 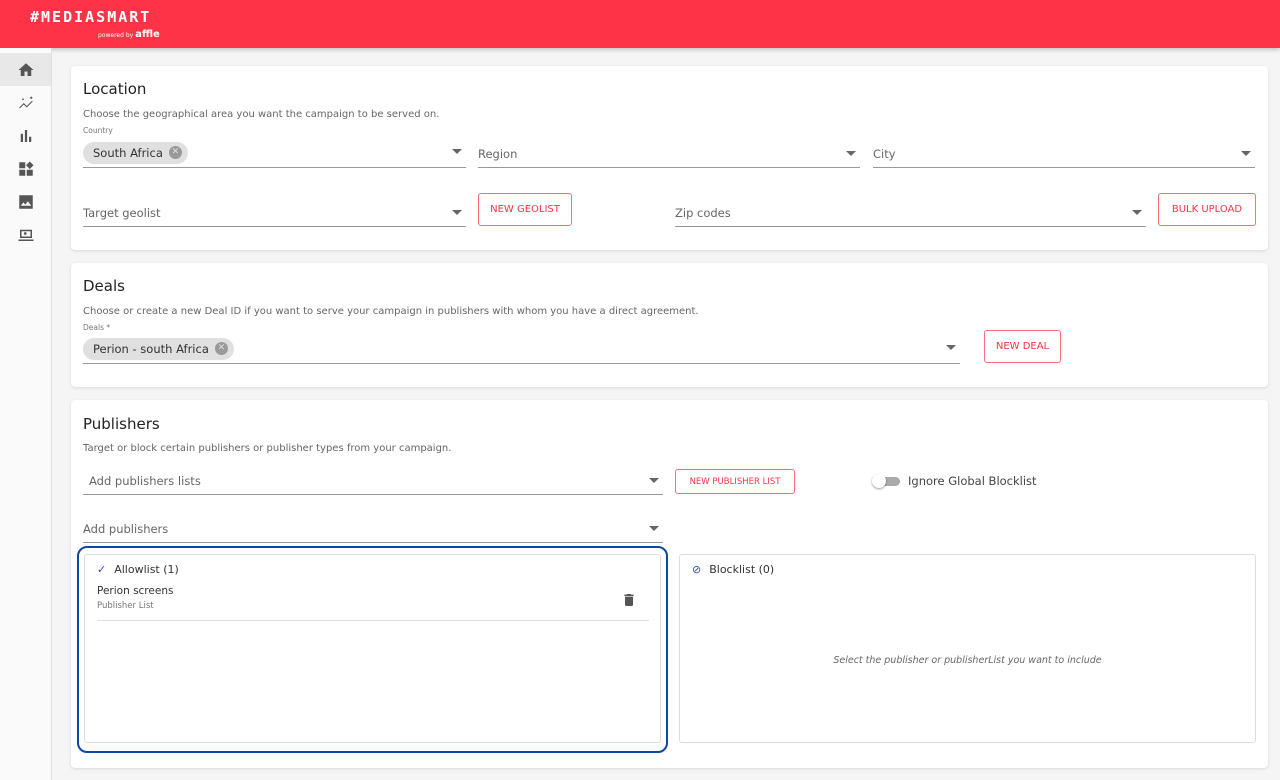 I want to click on region-select: Region, so click(x=669, y=154).